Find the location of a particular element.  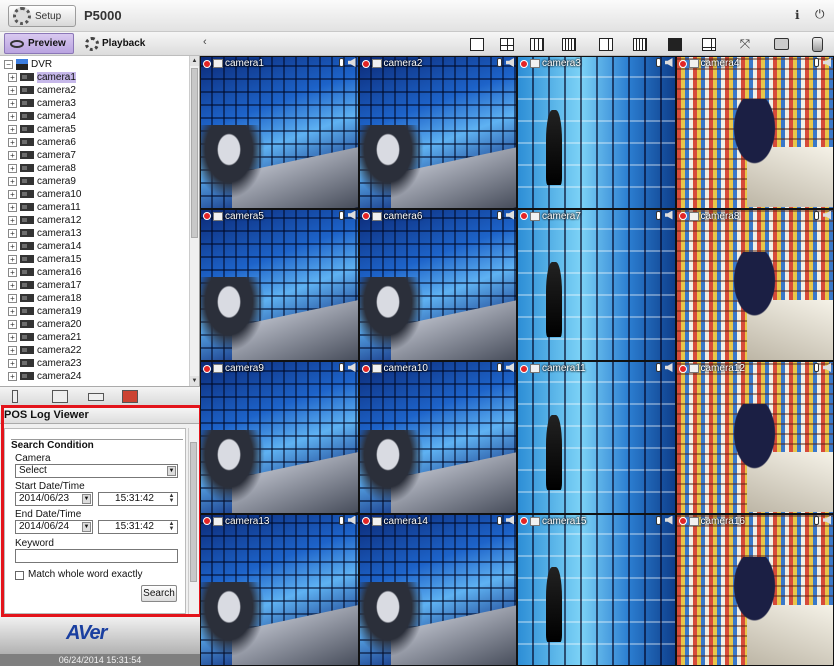

pin-icon is located at coordinates (15, 396).